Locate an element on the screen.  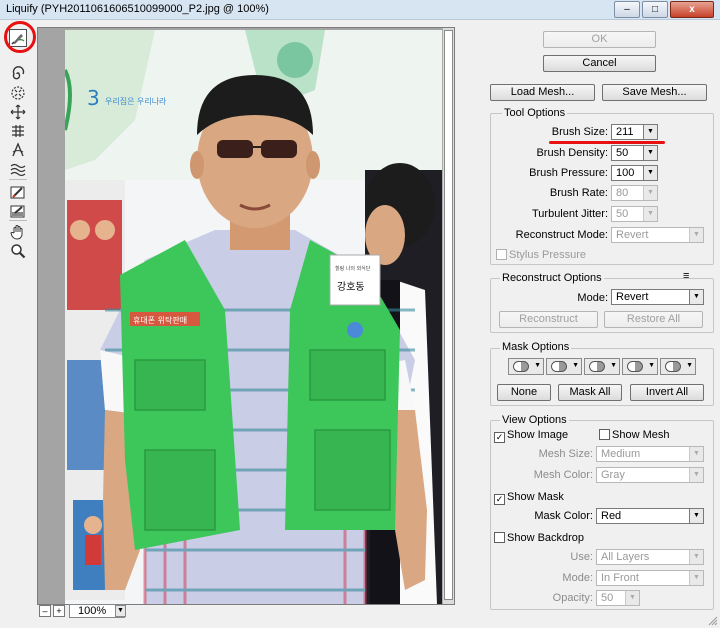
turbulent-jitter-label: Turbulent Jitter: is located at coordinates (569, 214).